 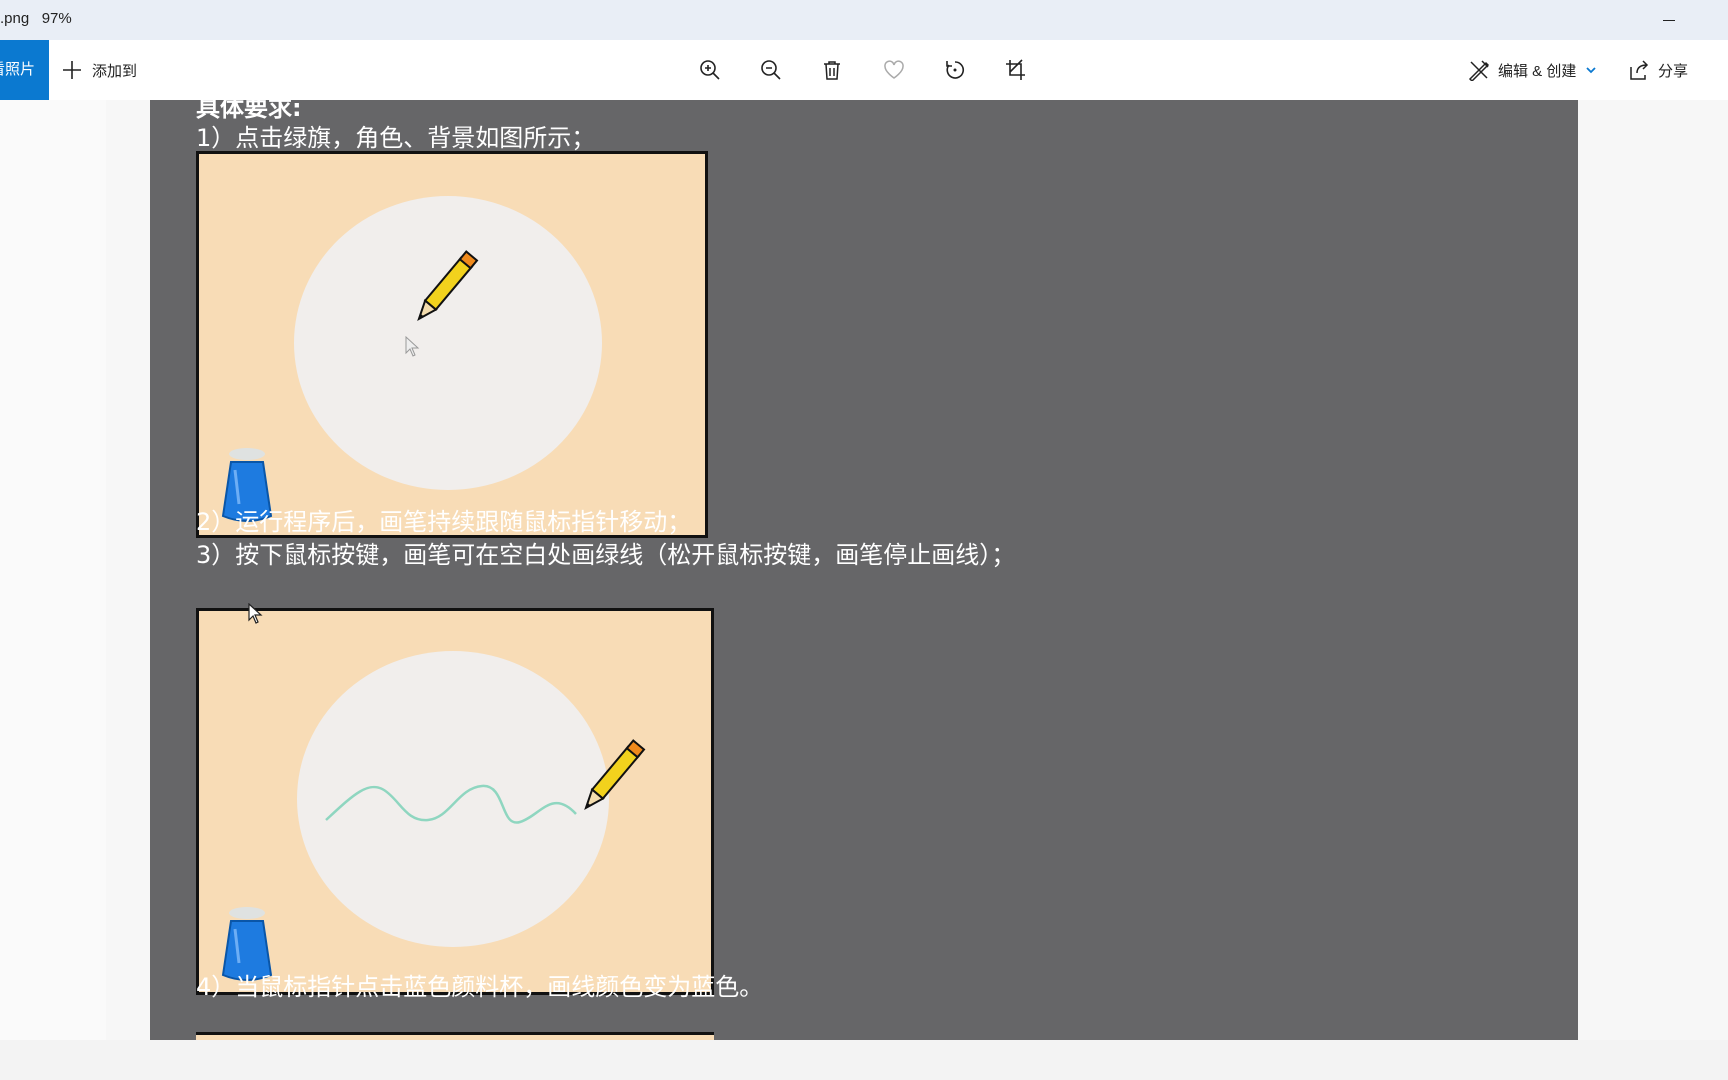 I want to click on doc-requirement-1: 1）点击绿旗，角色、背景如图所示；, so click(x=396, y=138).